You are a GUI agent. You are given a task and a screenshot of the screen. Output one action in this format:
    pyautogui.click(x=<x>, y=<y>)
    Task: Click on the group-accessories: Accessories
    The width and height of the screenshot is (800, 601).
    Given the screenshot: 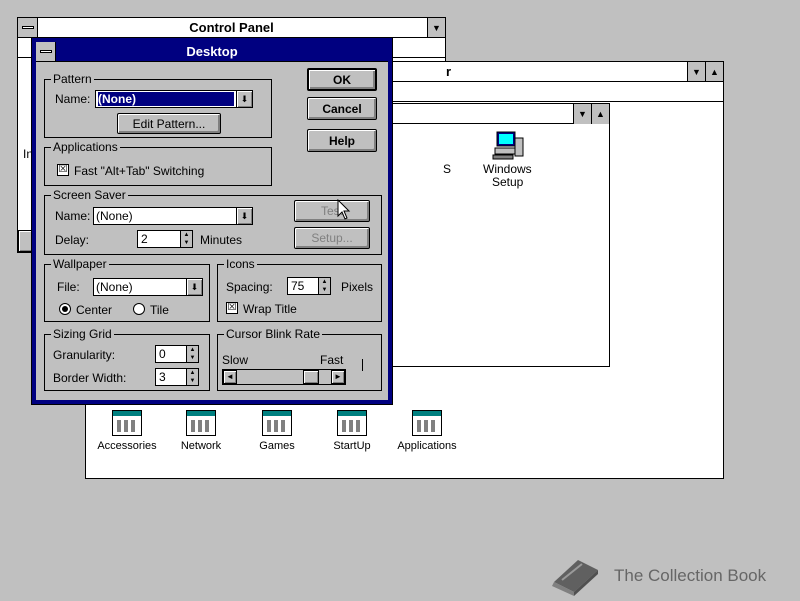 What is the action you would take?
    pyautogui.click(x=127, y=431)
    